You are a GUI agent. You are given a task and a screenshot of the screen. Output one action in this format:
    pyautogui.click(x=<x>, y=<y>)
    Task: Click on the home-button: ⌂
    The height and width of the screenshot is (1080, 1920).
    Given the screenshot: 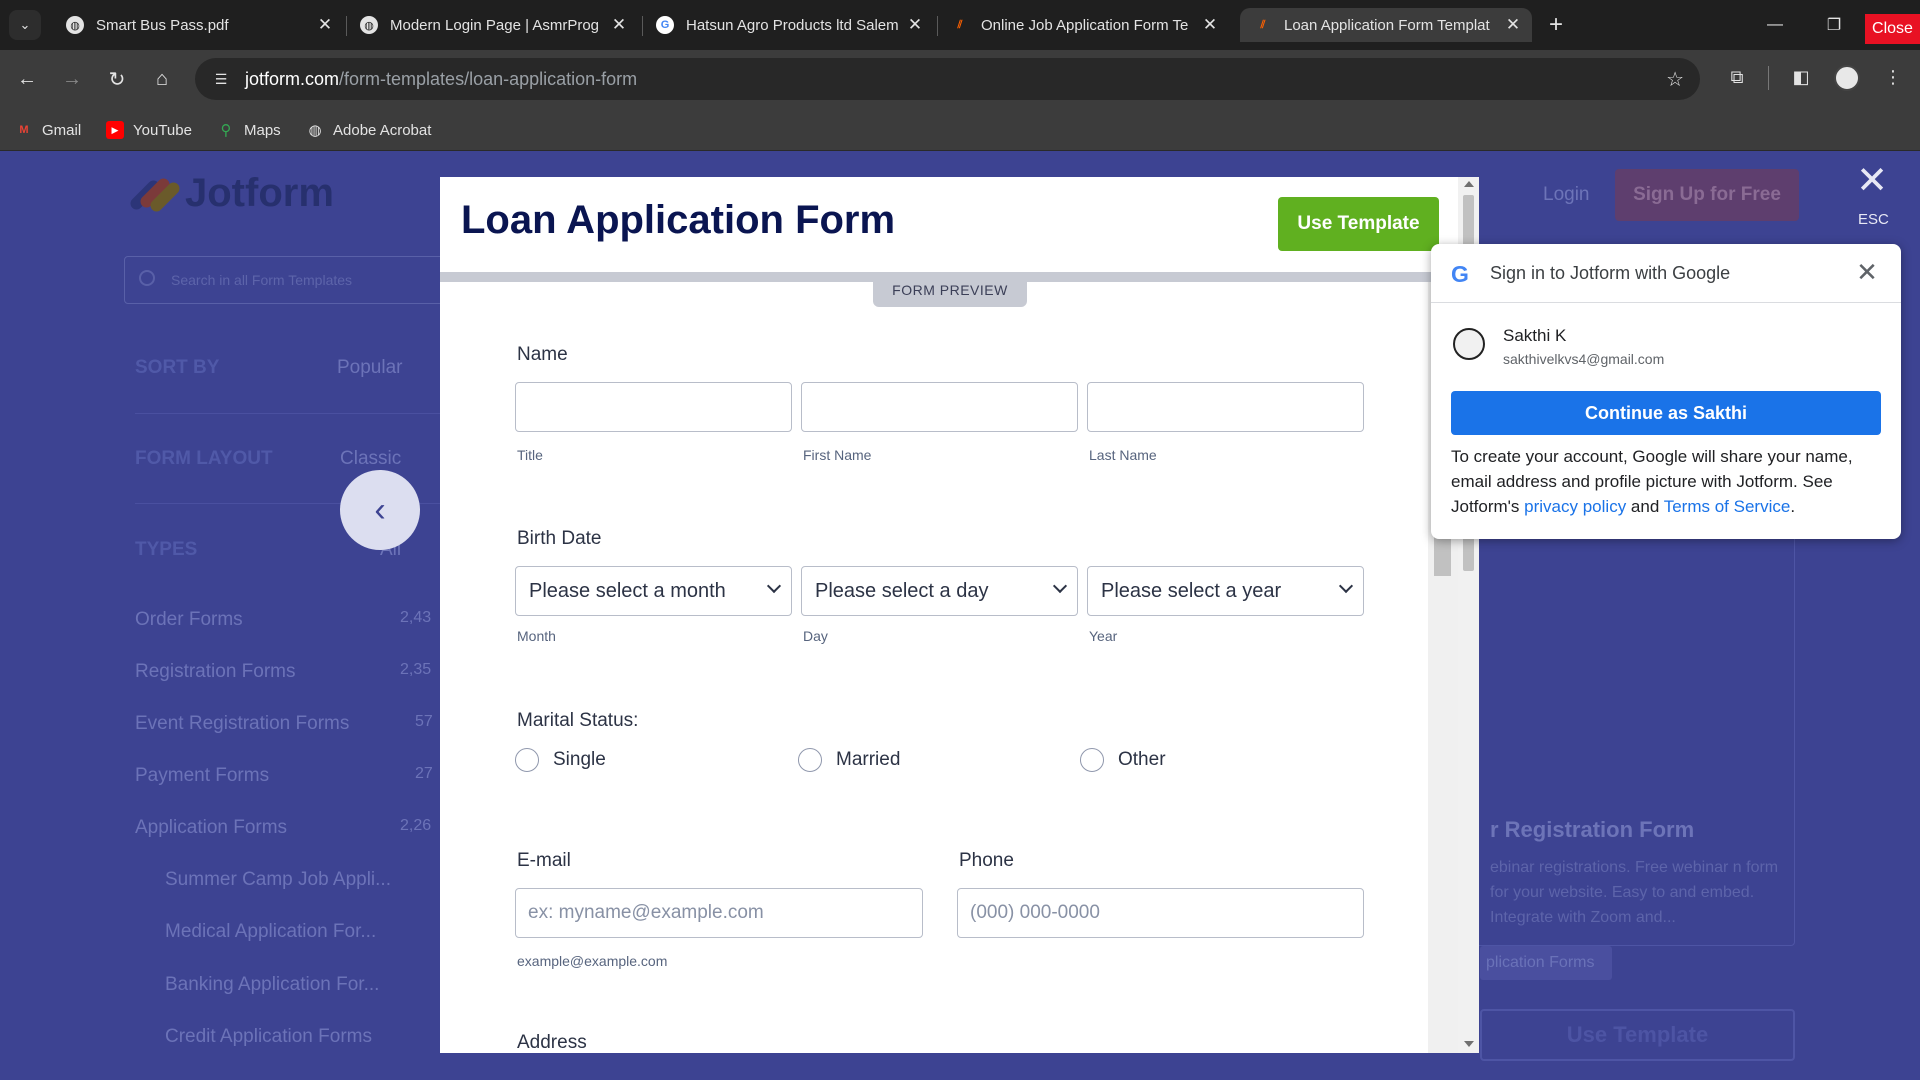 What is the action you would take?
    pyautogui.click(x=162, y=79)
    